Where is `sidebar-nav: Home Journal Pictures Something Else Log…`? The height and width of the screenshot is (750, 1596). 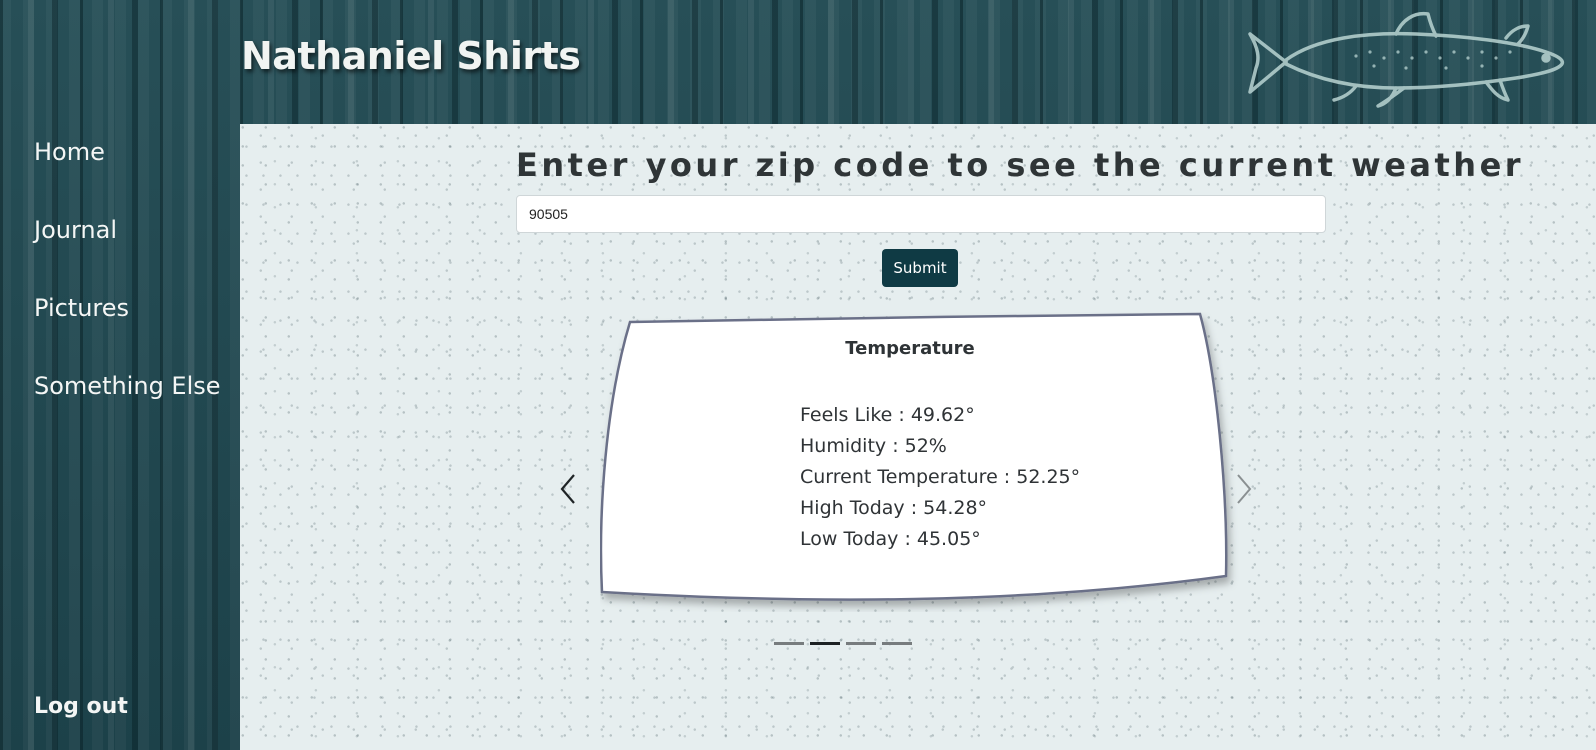
sidebar-nav: Home Journal Pictures Something Else Log… is located at coordinates (120, 437).